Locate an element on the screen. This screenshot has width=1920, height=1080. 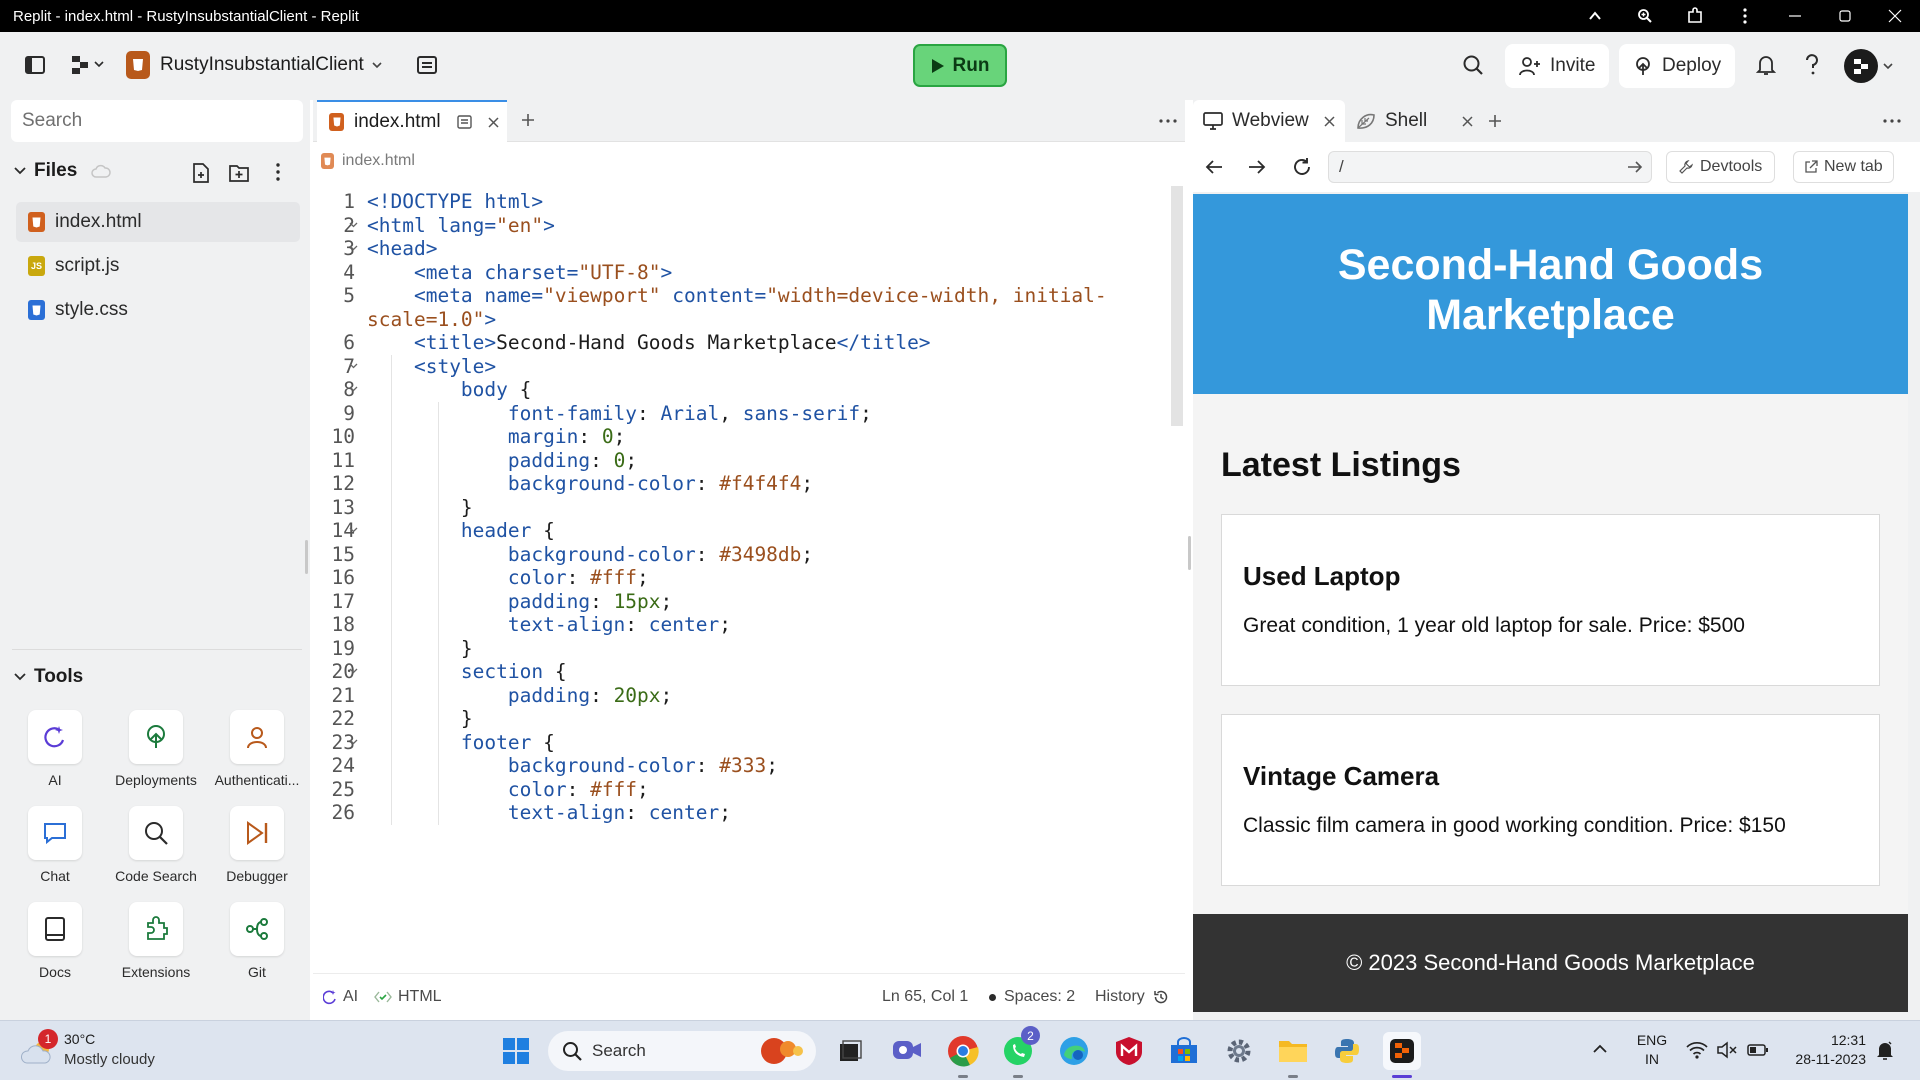
breadcrumb-file: index.html is located at coordinates (378, 161).